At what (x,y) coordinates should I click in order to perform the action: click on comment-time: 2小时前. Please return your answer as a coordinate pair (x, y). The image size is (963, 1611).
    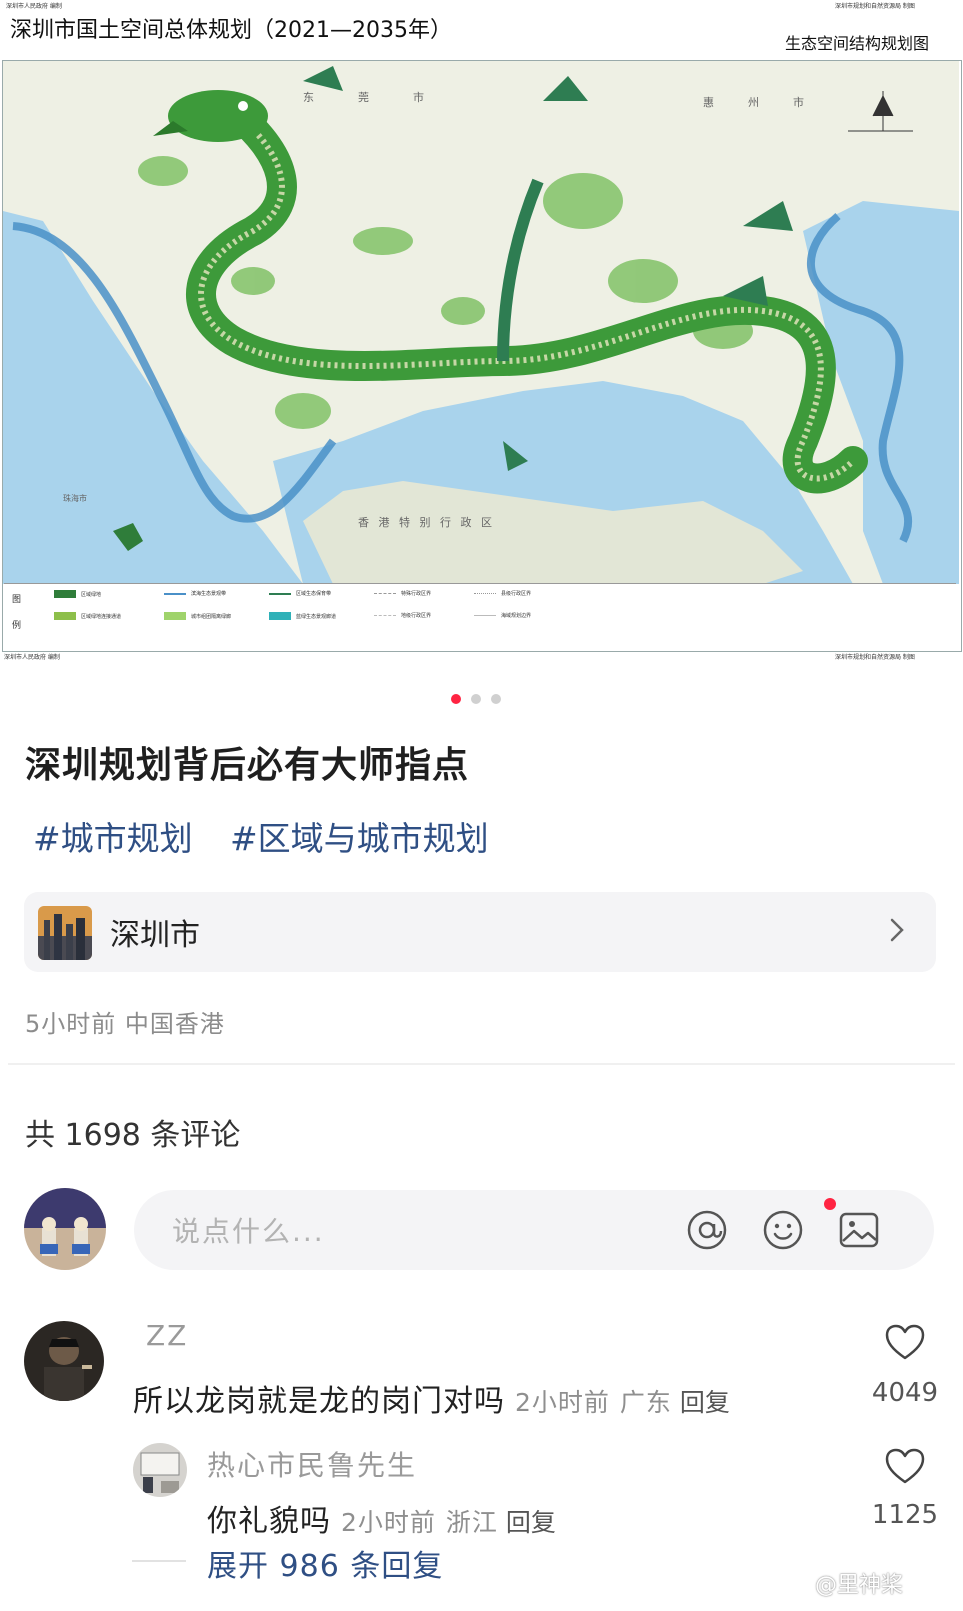
    Looking at the image, I should click on (562, 1402).